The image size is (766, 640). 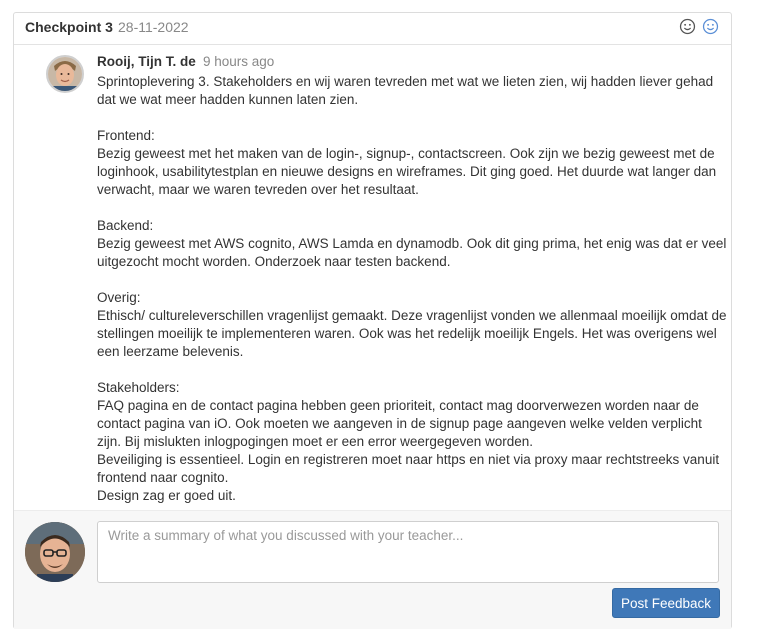 I want to click on panel-header: Checkpoint 3 28-11-2022, so click(x=372, y=29).